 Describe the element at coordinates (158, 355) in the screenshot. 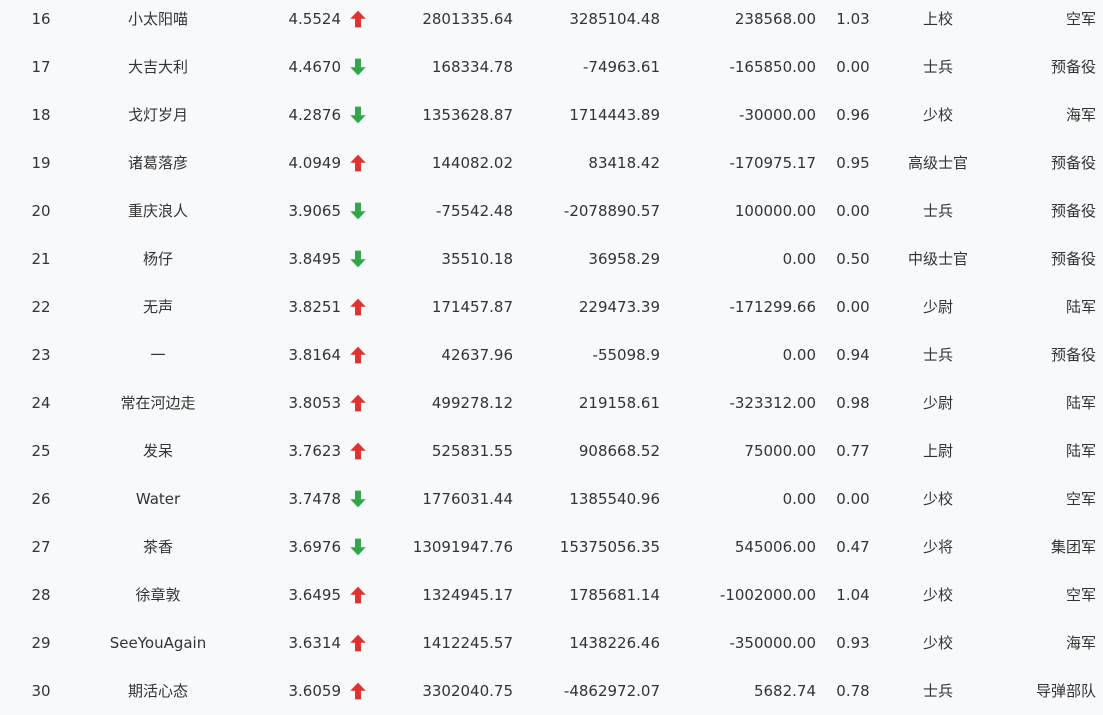

I see `name-cell: 一` at that location.